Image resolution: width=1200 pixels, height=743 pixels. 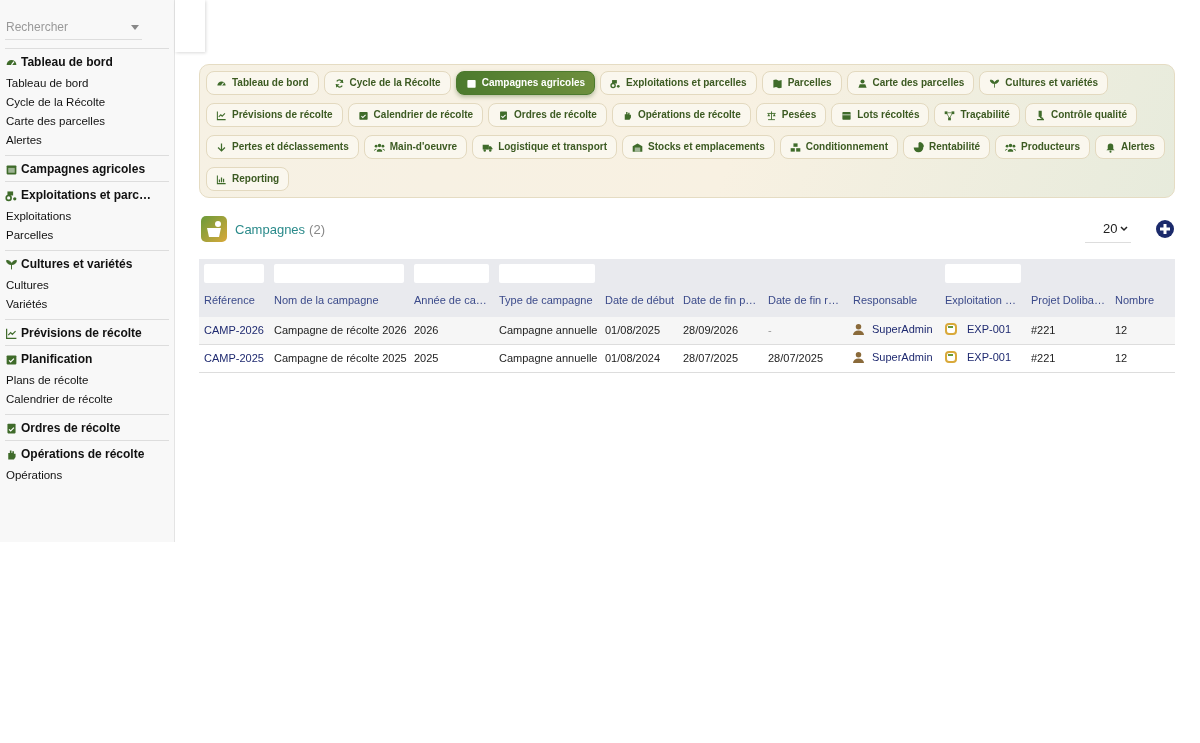 I want to click on section-title: Tableau de bord, so click(x=67, y=62).